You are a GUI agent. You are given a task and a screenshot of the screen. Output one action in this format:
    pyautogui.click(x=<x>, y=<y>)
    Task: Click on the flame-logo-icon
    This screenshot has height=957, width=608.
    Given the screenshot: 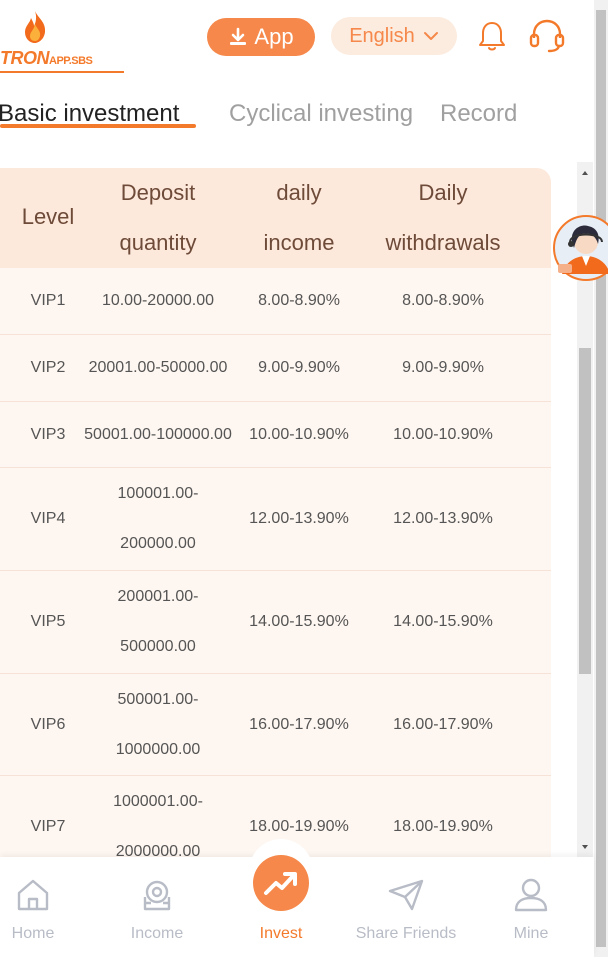 What is the action you would take?
    pyautogui.click(x=35, y=27)
    